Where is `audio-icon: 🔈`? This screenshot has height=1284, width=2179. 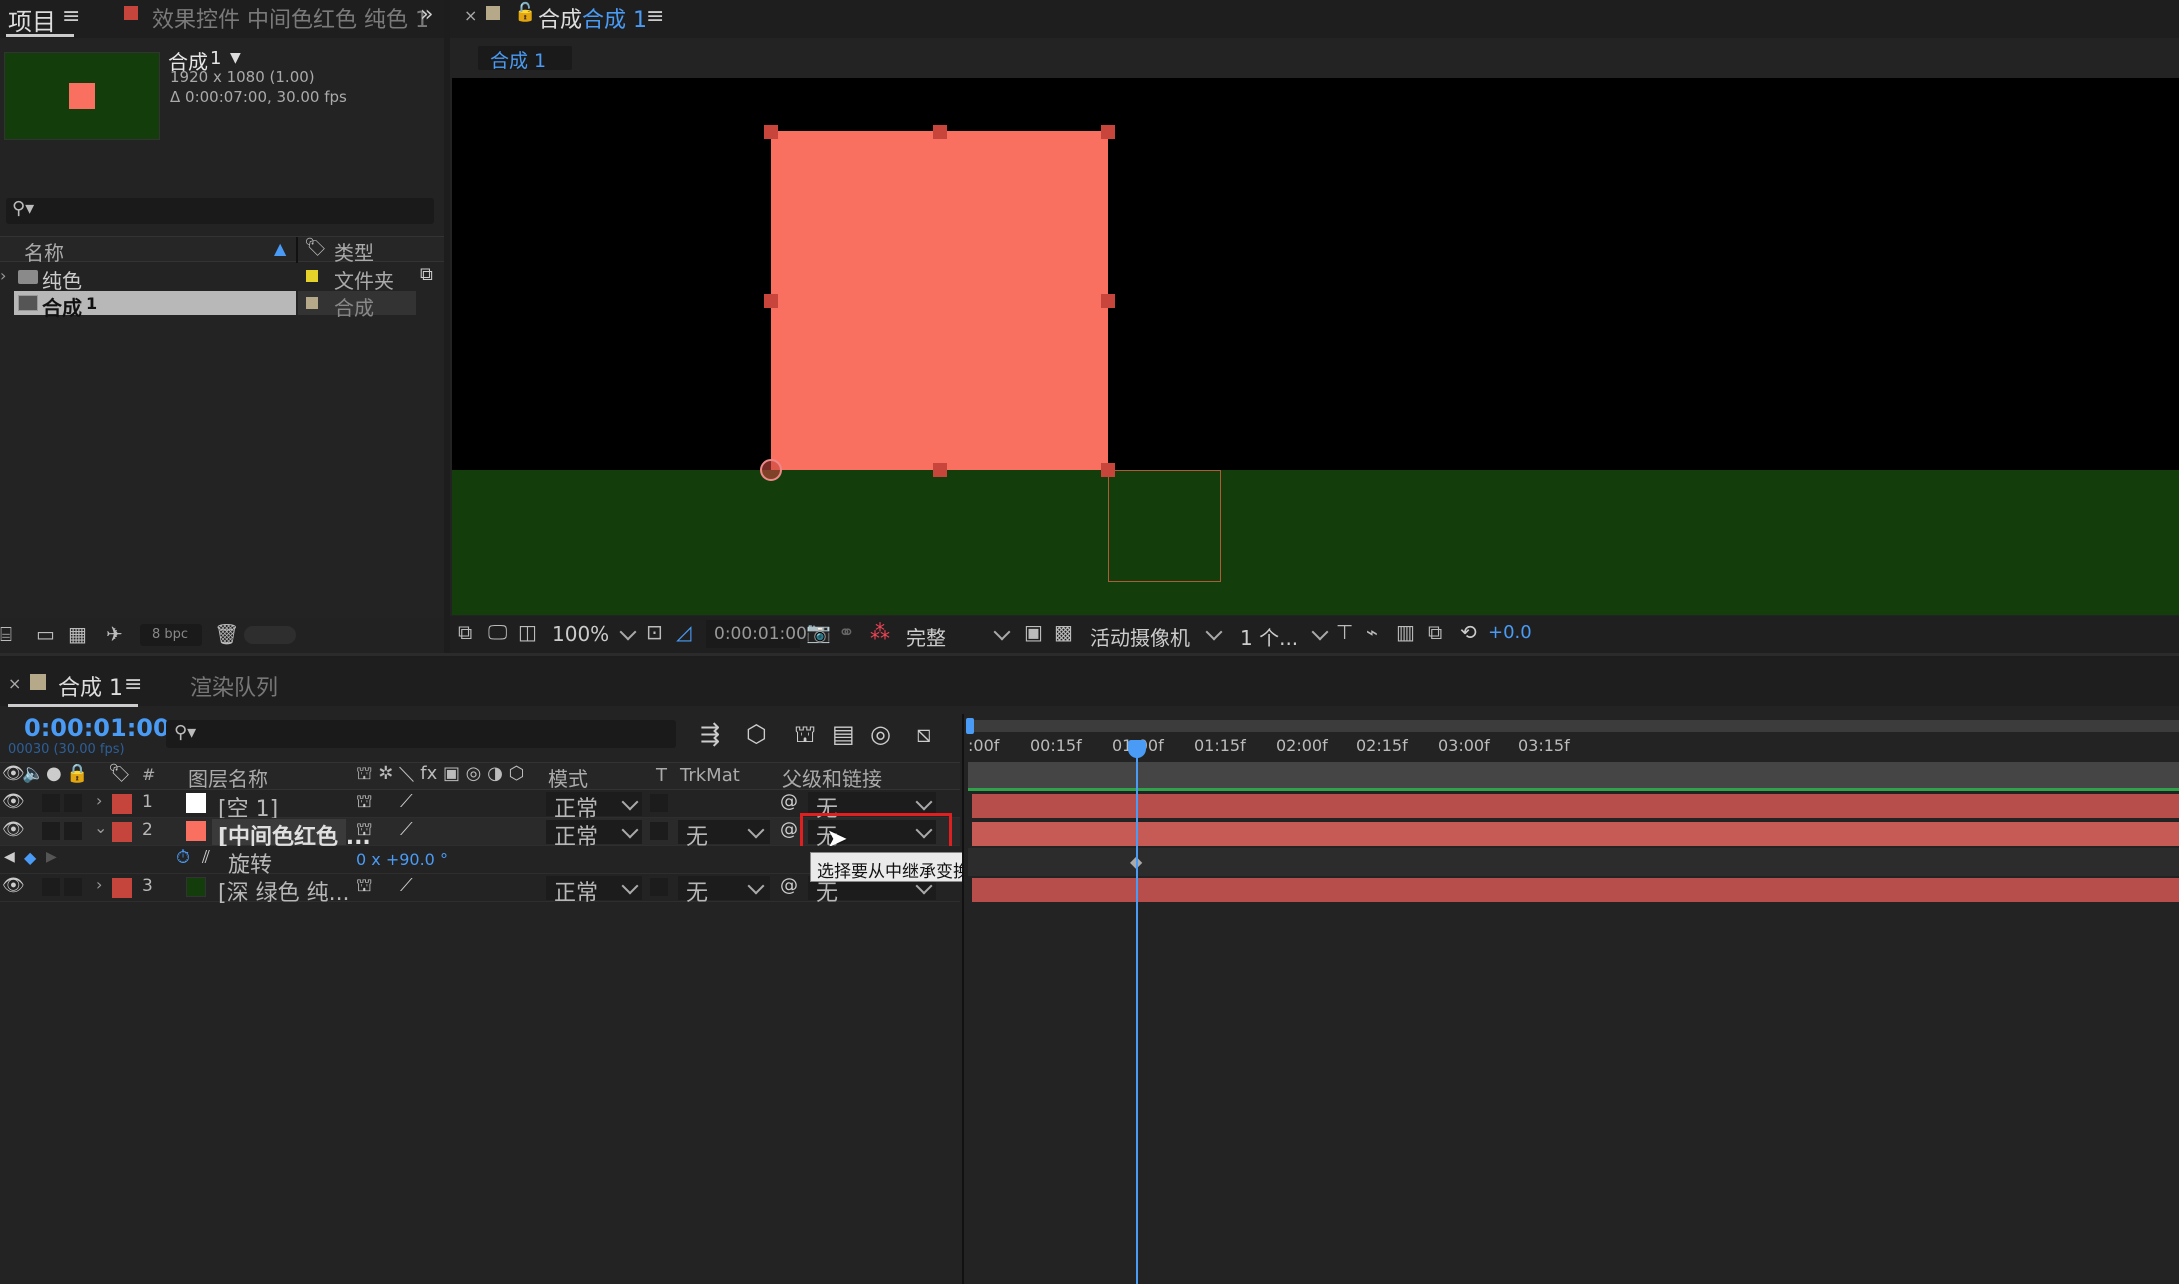
audio-icon: 🔈 is located at coordinates (33, 773).